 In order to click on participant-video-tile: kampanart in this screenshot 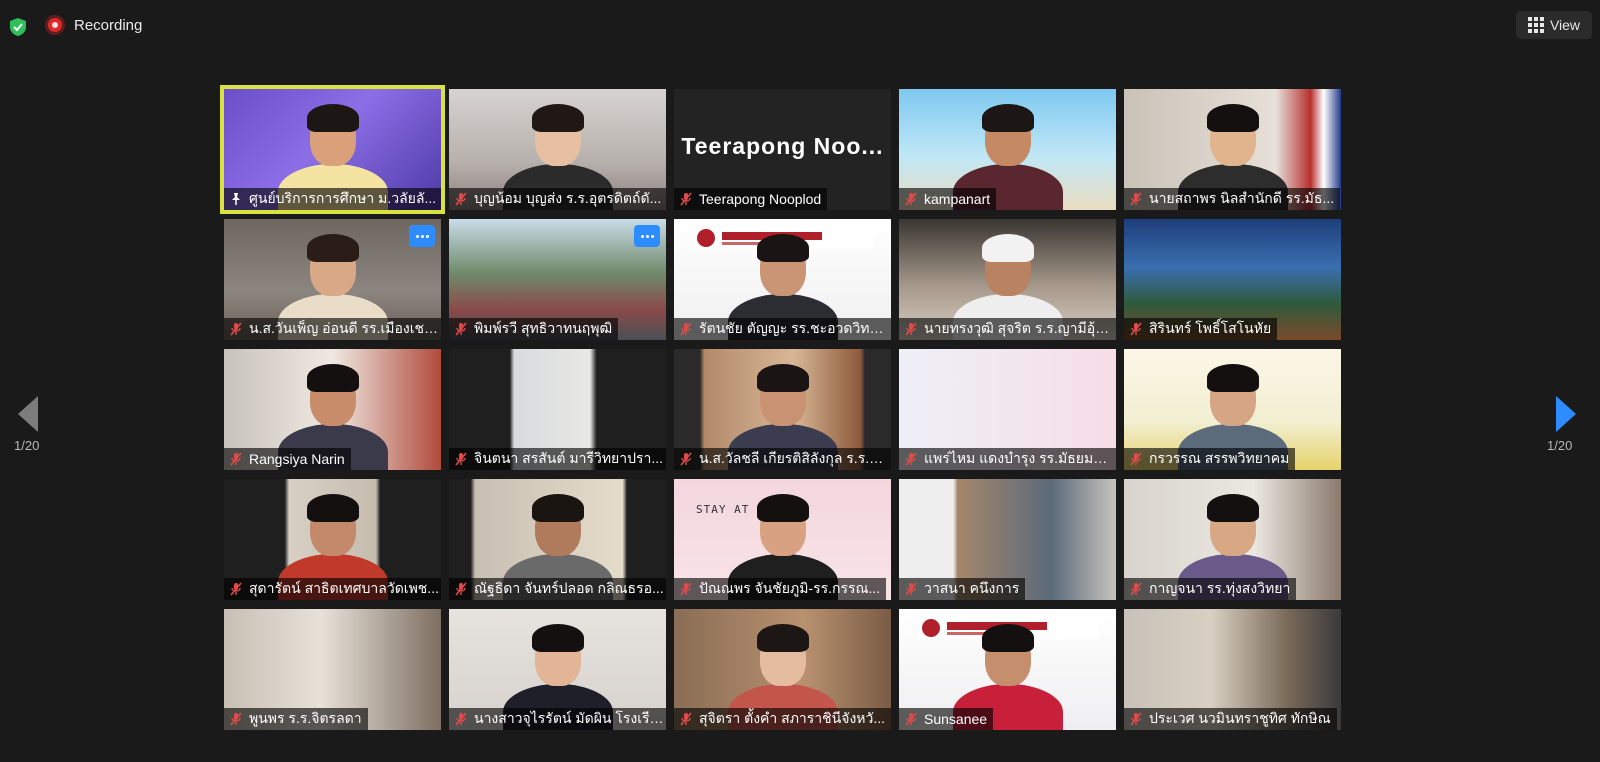, I will do `click(1007, 149)`.